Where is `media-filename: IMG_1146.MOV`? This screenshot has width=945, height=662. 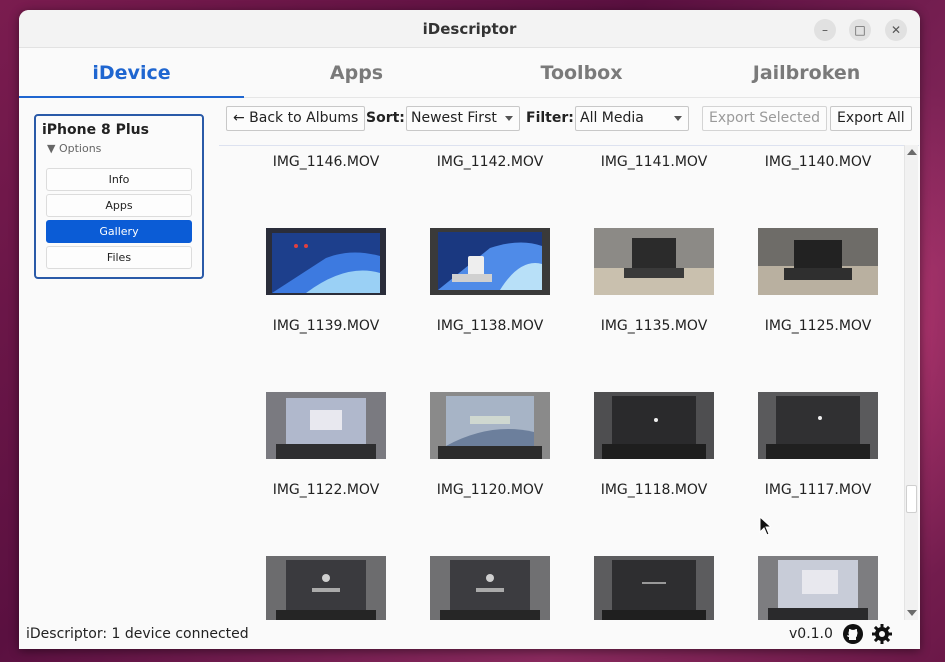
media-filename: IMG_1146.MOV is located at coordinates (326, 162).